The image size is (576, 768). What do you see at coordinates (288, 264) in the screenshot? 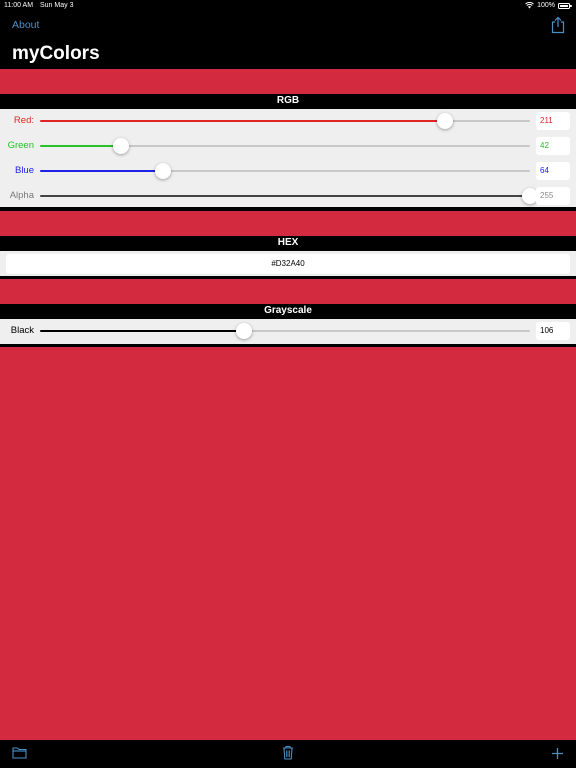
I see `hex-value-field: #D32A40` at bounding box center [288, 264].